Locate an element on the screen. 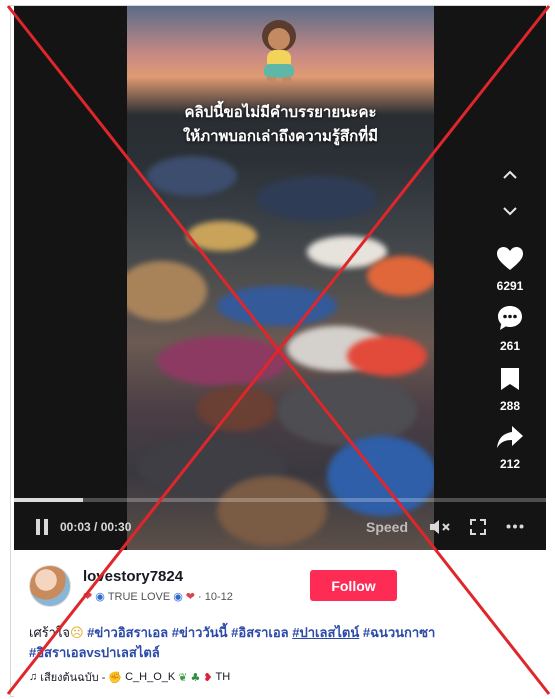 The image size is (555, 699). save-action: 288 is located at coordinates (510, 389).